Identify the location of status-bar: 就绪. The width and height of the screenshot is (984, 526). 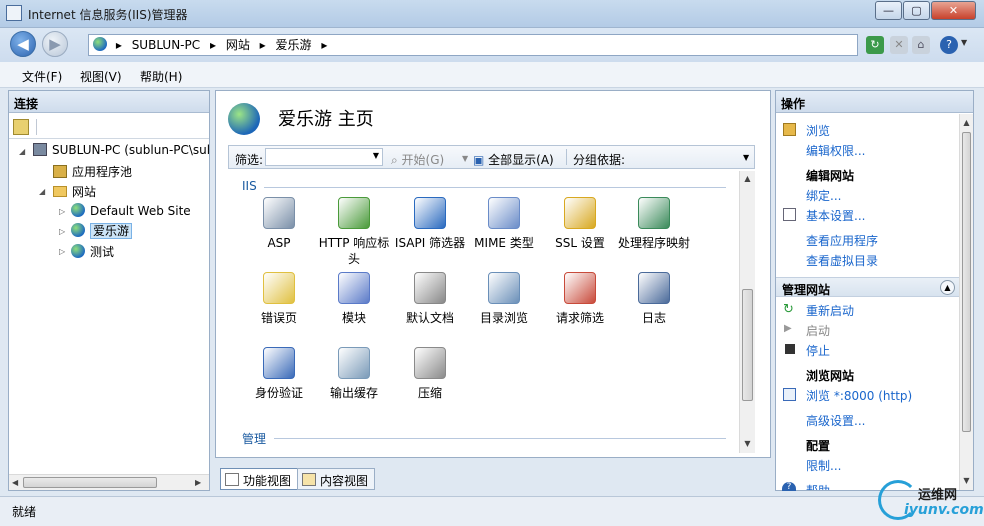
(492, 511).